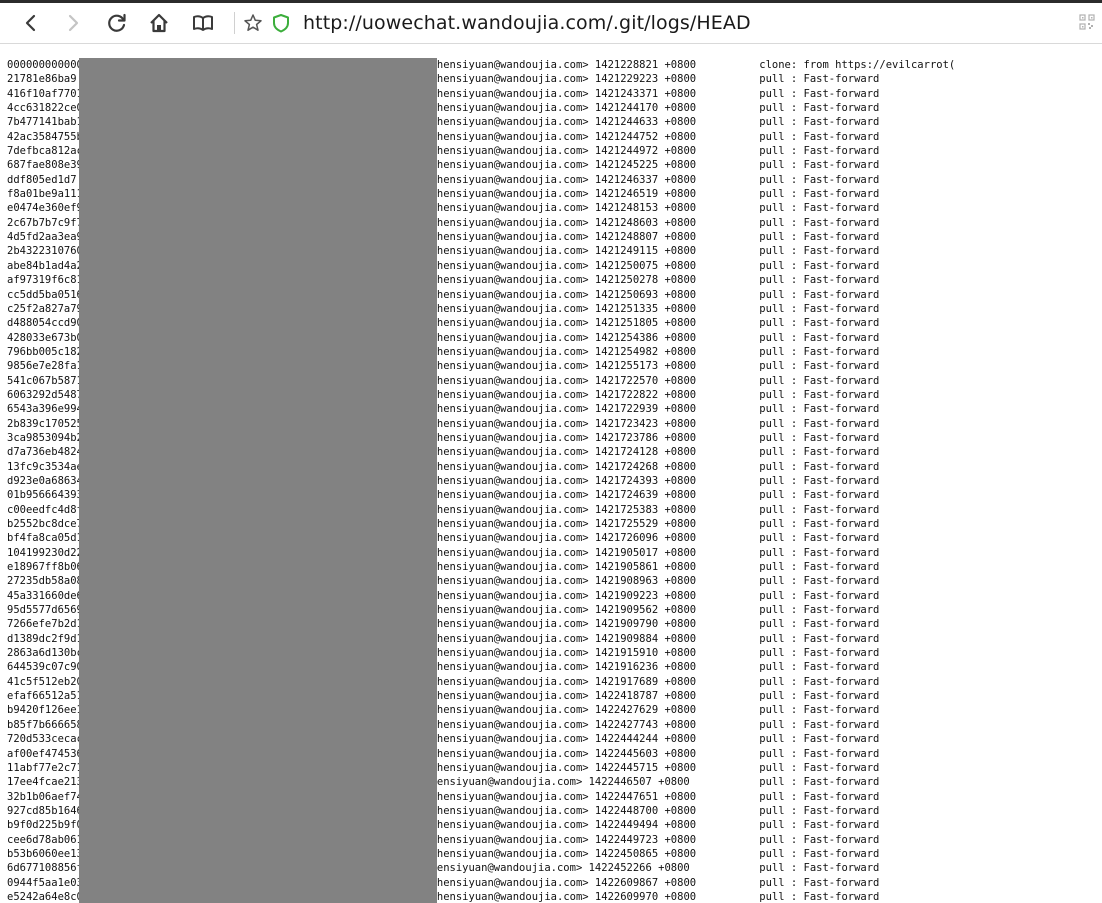  I want to click on reader-mode-button, so click(203, 23).